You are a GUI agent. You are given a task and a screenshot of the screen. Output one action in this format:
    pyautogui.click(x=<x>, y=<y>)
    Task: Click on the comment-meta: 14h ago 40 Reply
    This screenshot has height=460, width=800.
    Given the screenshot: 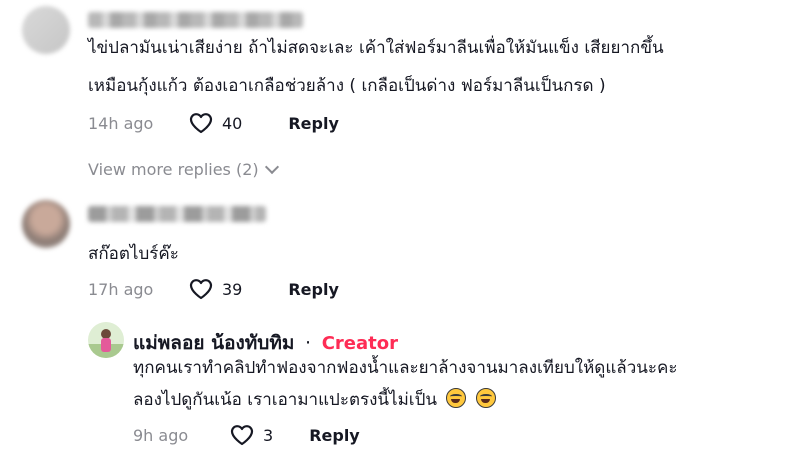 What is the action you would take?
    pyautogui.click(x=213, y=123)
    